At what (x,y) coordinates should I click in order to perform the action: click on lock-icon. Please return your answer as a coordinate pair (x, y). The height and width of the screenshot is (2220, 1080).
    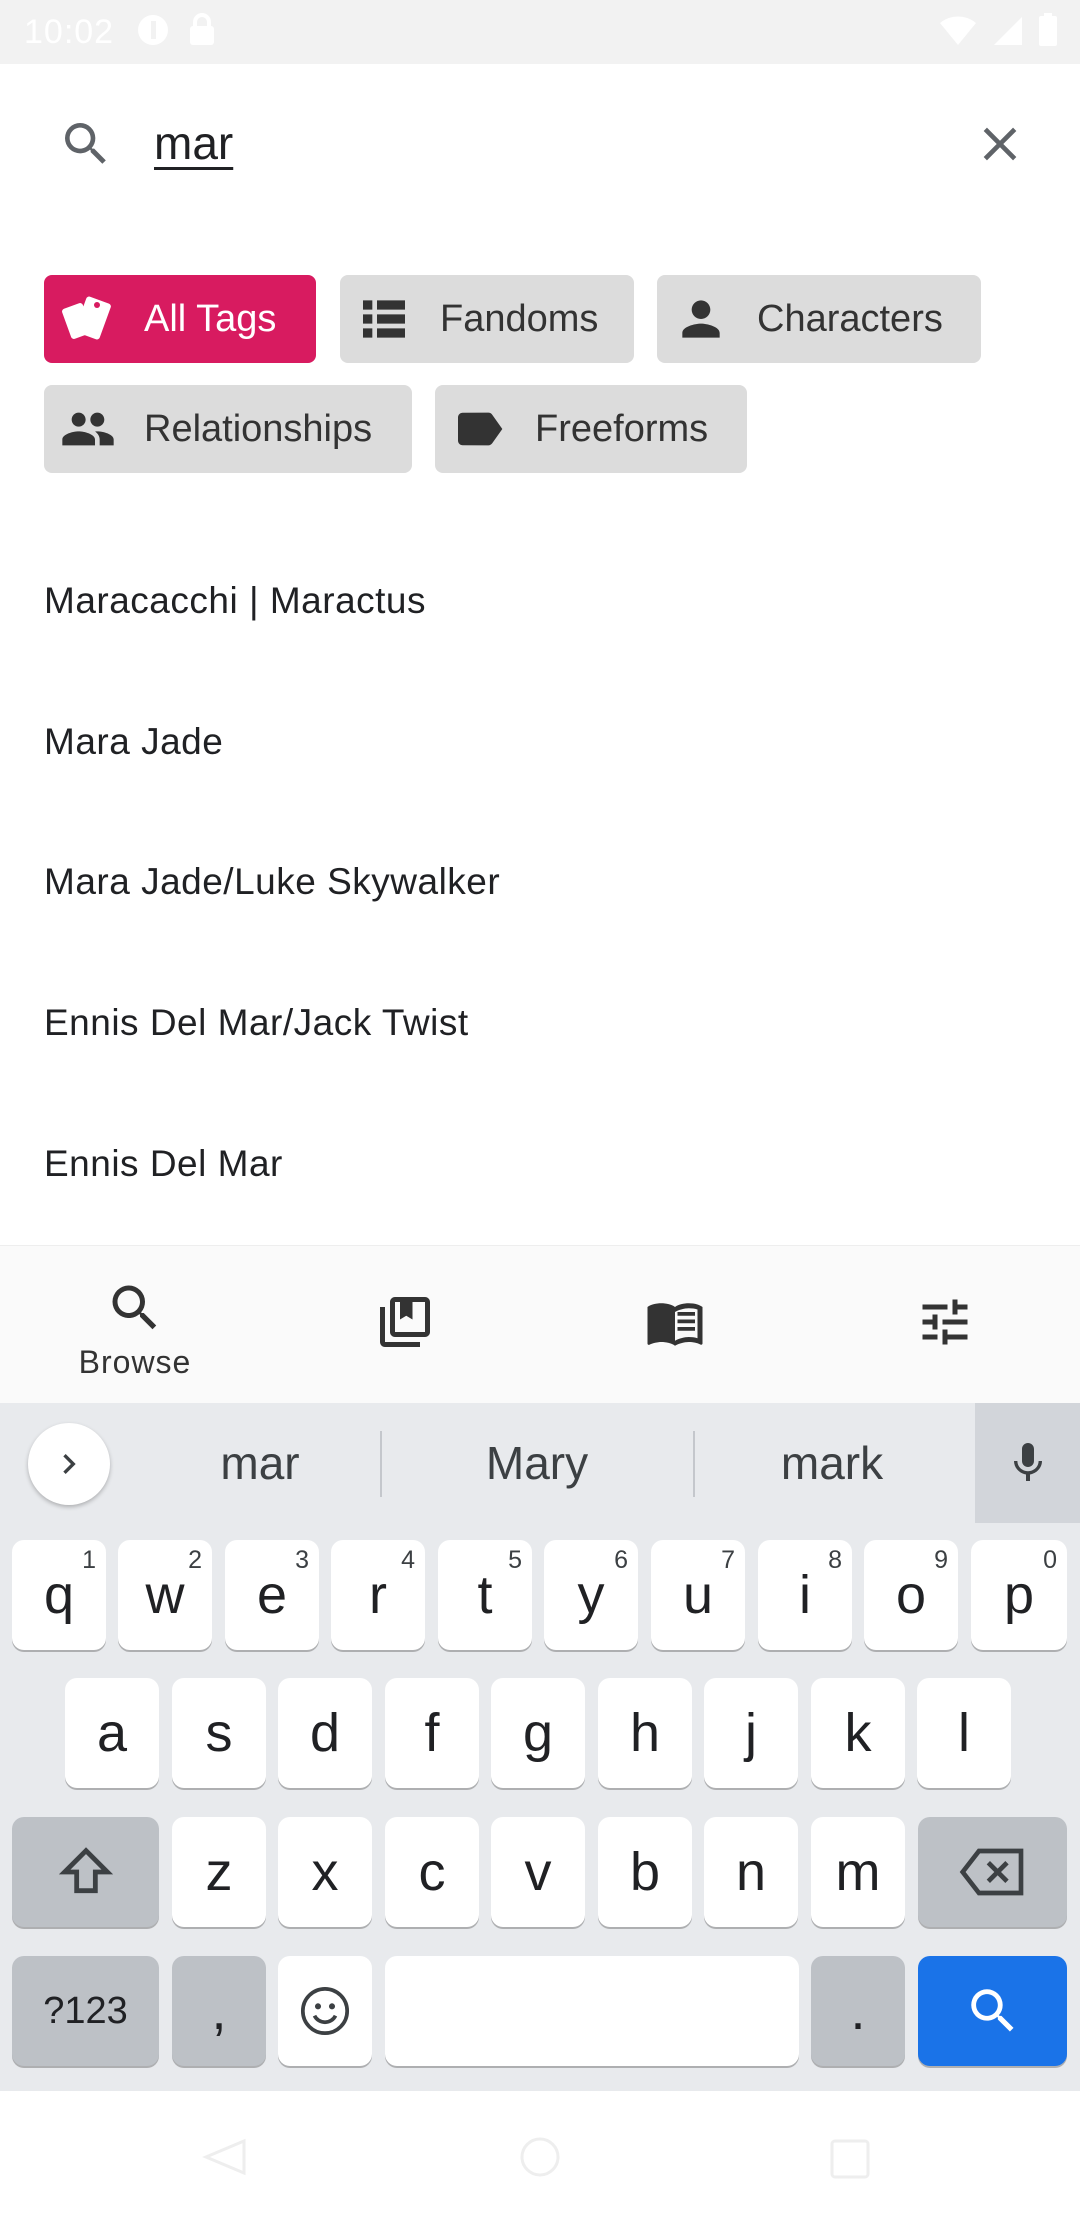
    Looking at the image, I should click on (202, 32).